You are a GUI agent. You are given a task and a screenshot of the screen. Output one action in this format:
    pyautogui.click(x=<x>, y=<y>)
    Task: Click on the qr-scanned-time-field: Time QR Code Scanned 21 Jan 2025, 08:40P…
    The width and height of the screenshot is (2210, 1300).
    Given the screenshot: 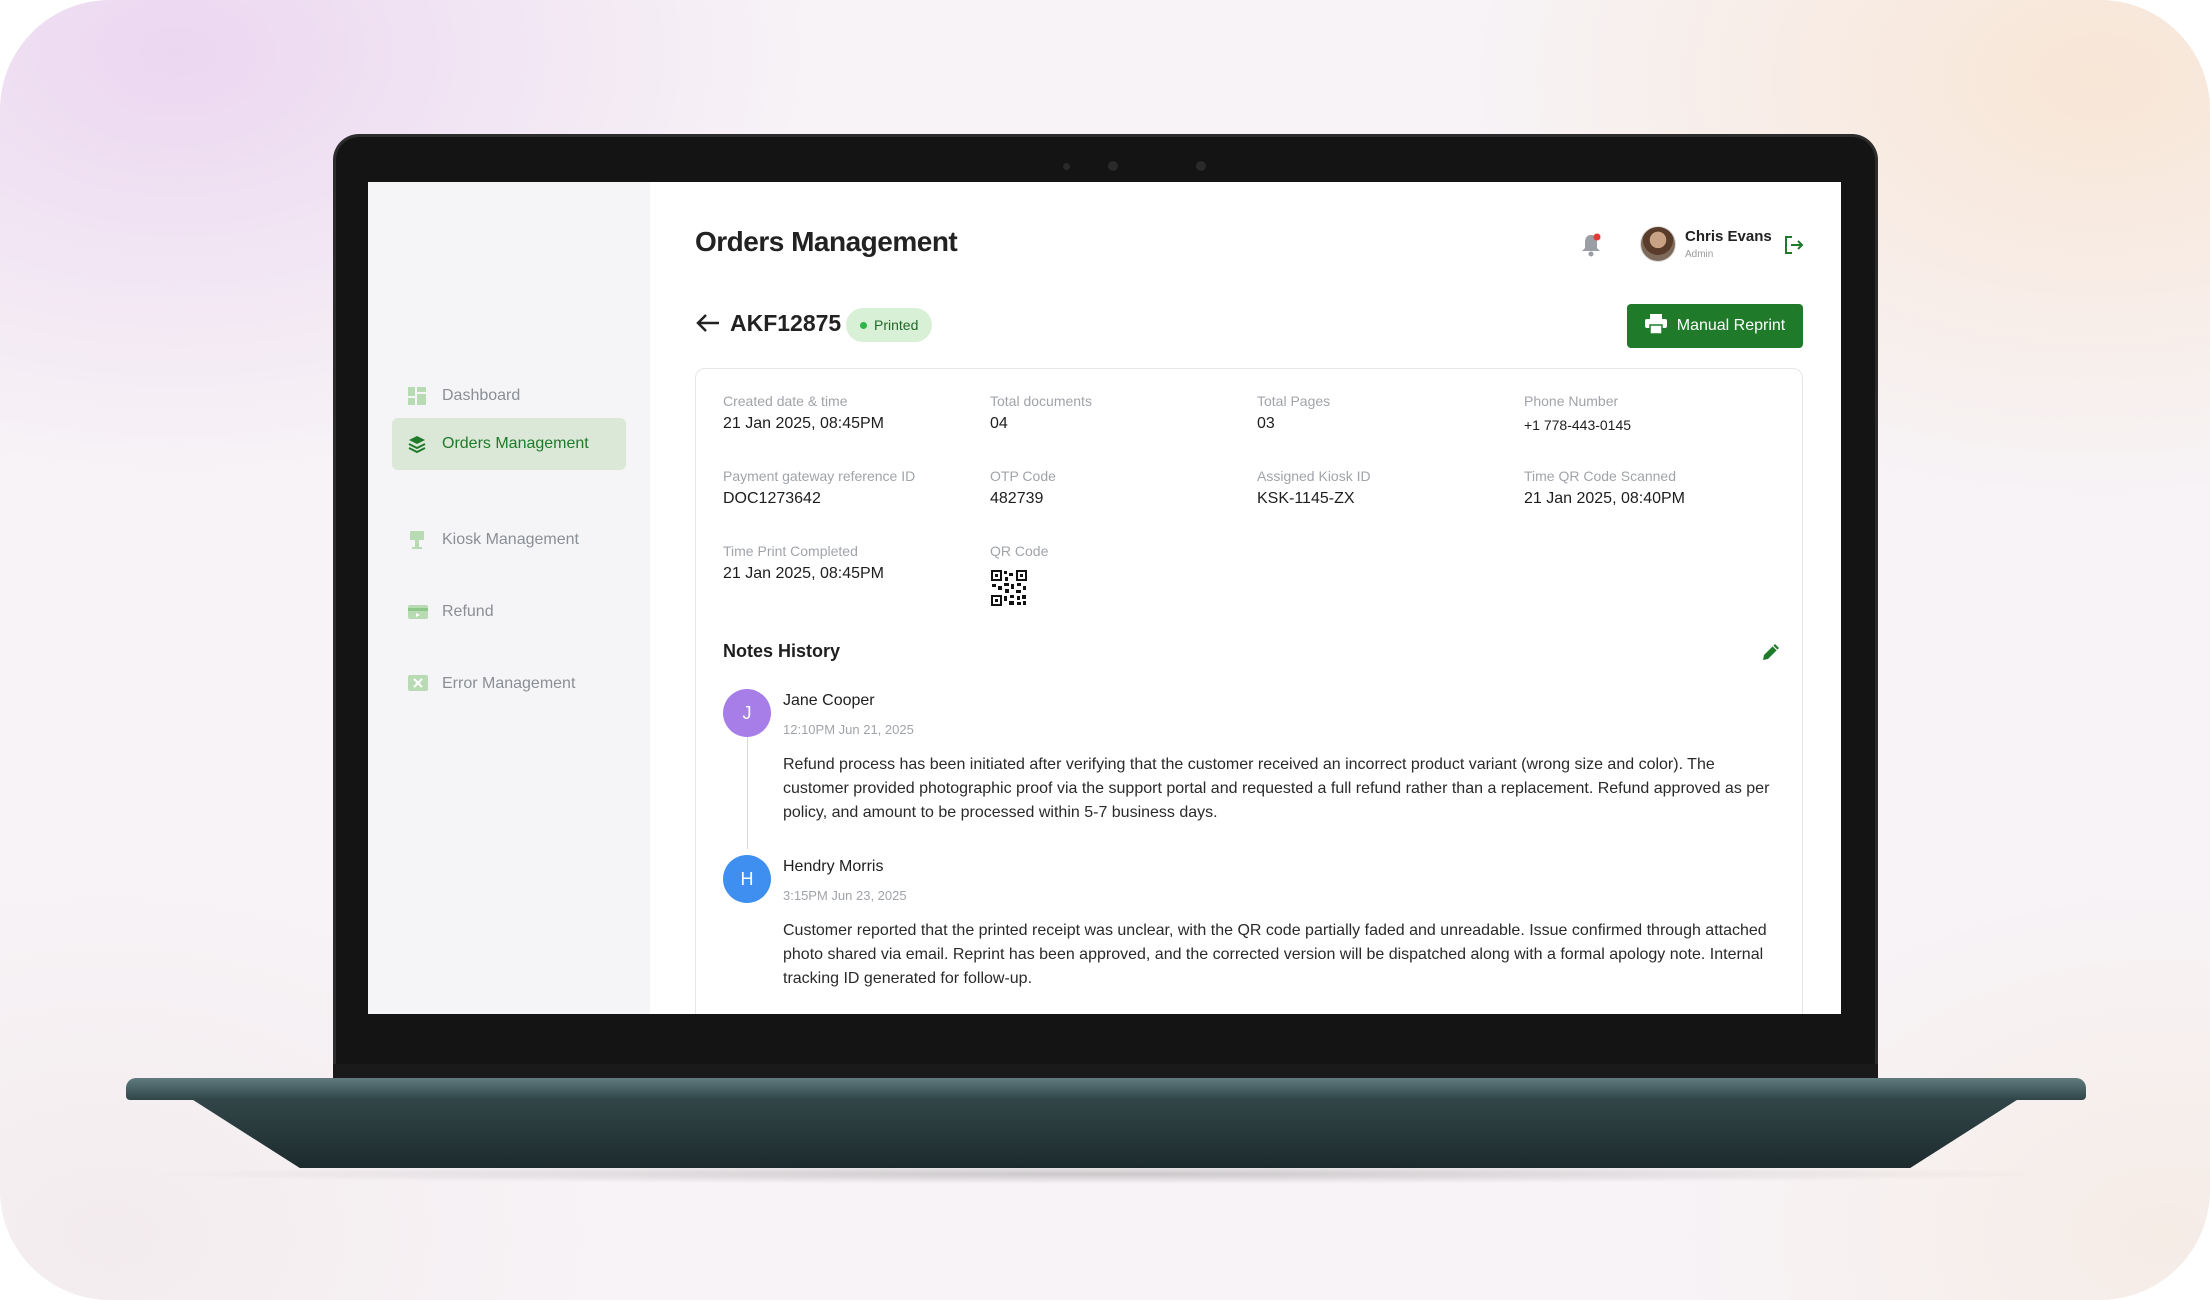 What is the action you would take?
    pyautogui.click(x=1654, y=488)
    